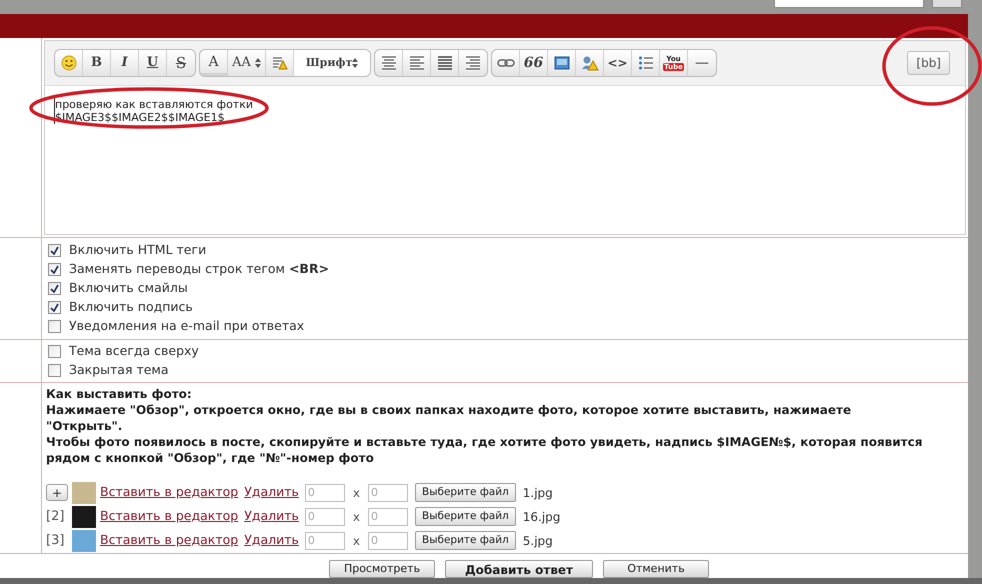  I want to click on picture-icon, so click(562, 63).